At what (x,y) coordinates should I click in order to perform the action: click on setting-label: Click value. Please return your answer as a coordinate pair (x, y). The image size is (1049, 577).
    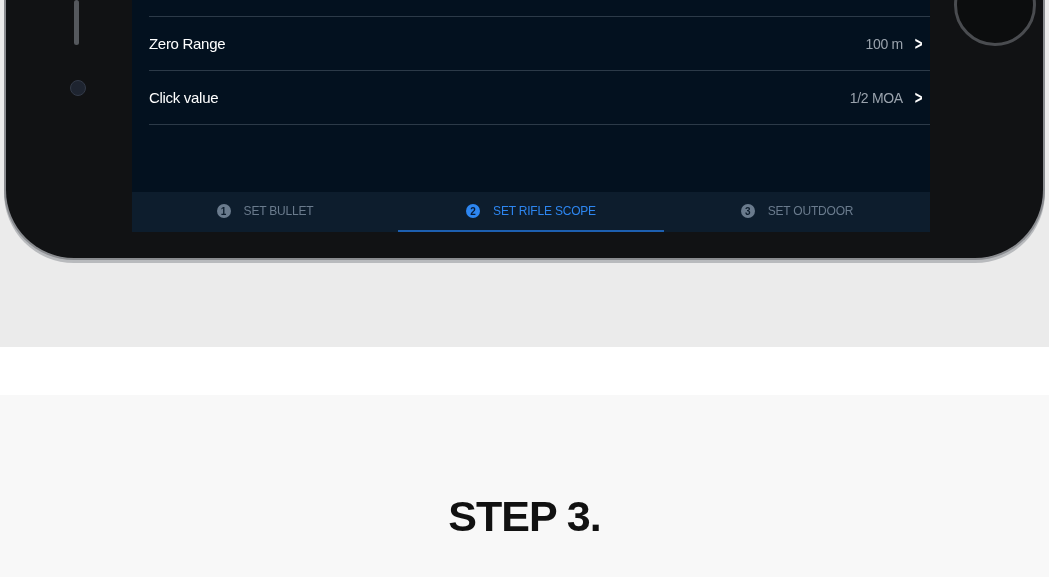
    Looking at the image, I should click on (184, 97).